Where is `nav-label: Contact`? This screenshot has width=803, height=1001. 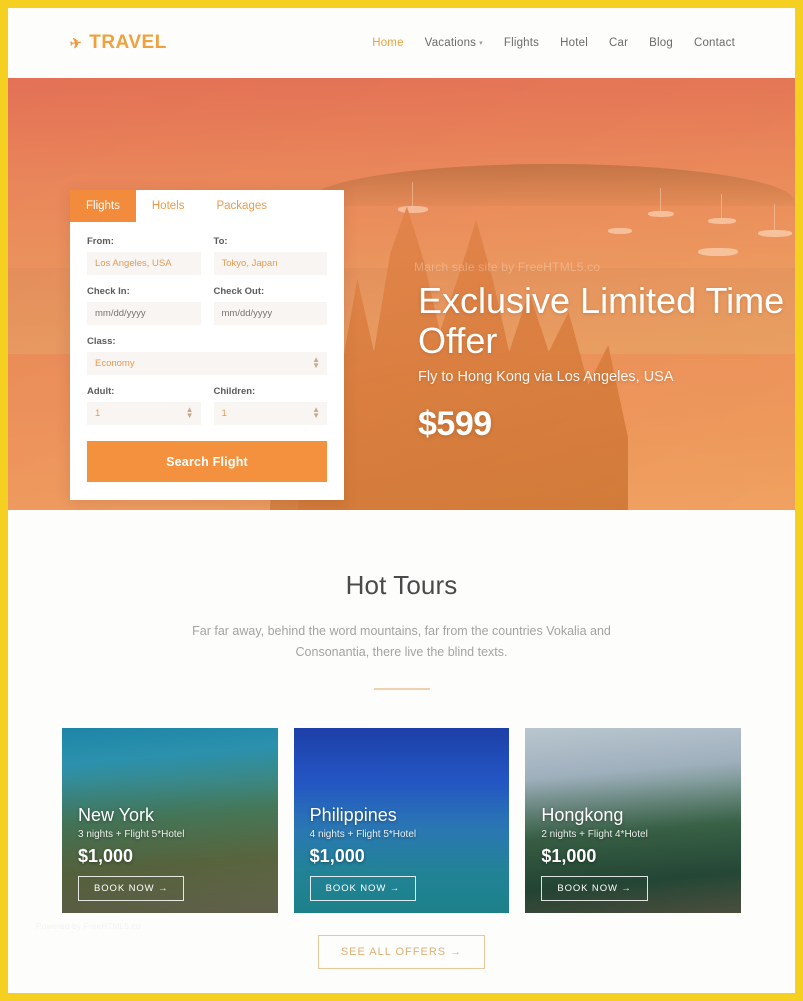 nav-label: Contact is located at coordinates (714, 43).